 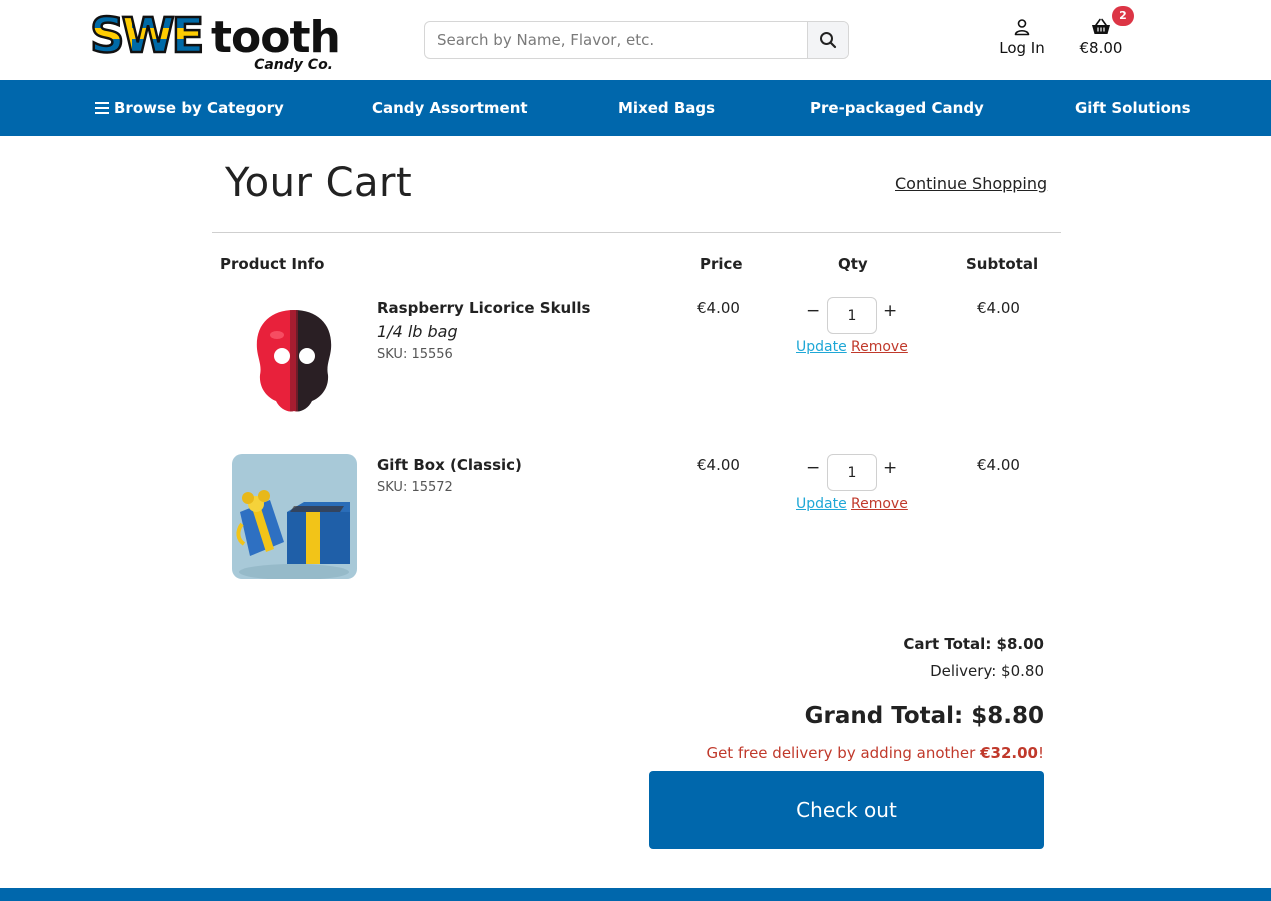 What do you see at coordinates (721, 264) in the screenshot?
I see `header-price: Price` at bounding box center [721, 264].